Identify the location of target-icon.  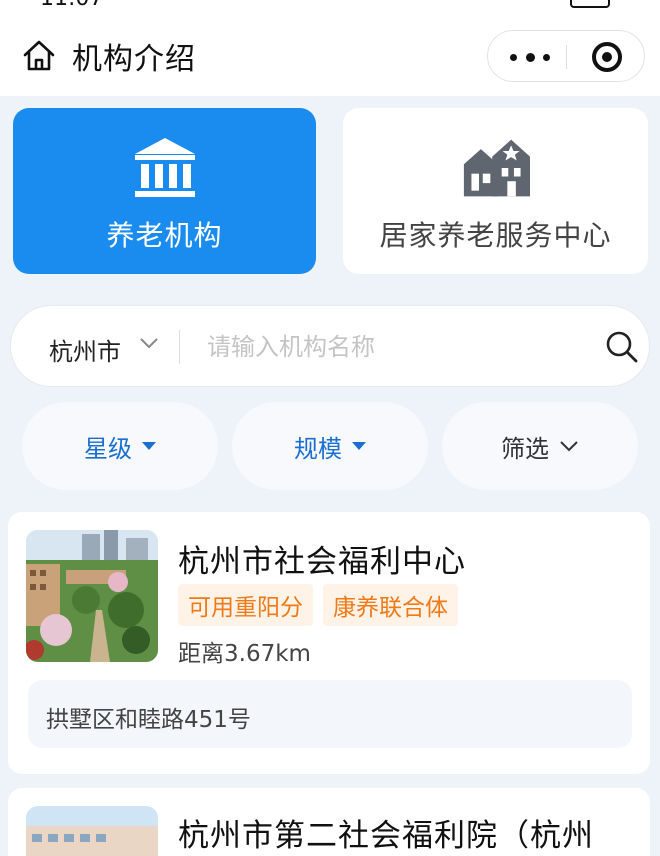
(607, 57).